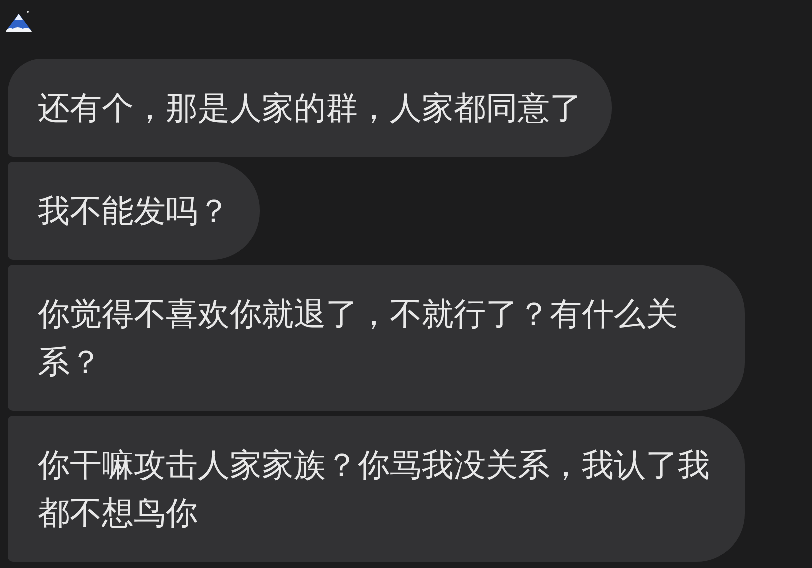  What do you see at coordinates (134, 211) in the screenshot?
I see `message-bubble: 我不能发吗？` at bounding box center [134, 211].